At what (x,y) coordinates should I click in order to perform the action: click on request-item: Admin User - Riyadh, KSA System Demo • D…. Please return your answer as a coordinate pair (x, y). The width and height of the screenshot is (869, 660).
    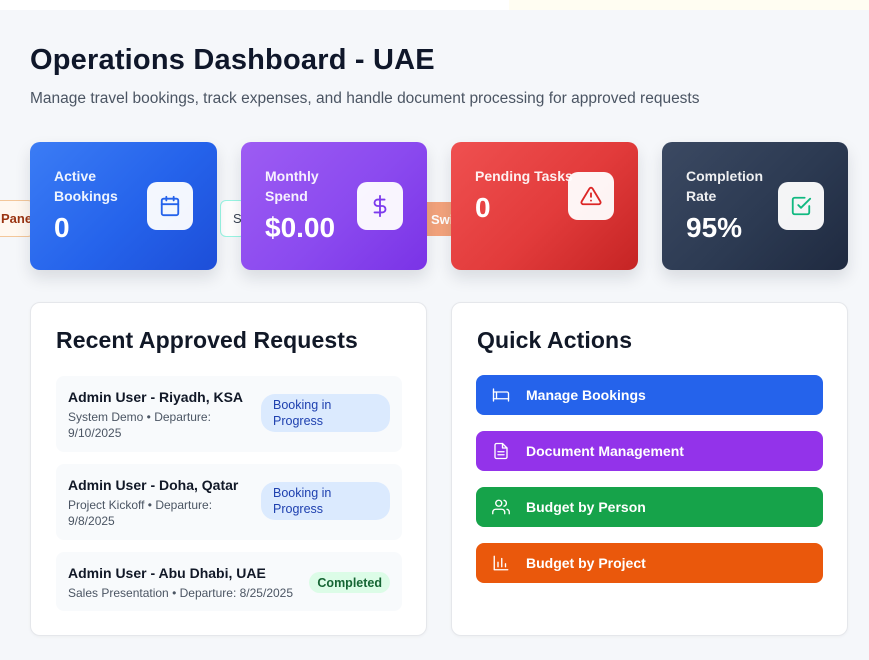
    Looking at the image, I should click on (229, 414).